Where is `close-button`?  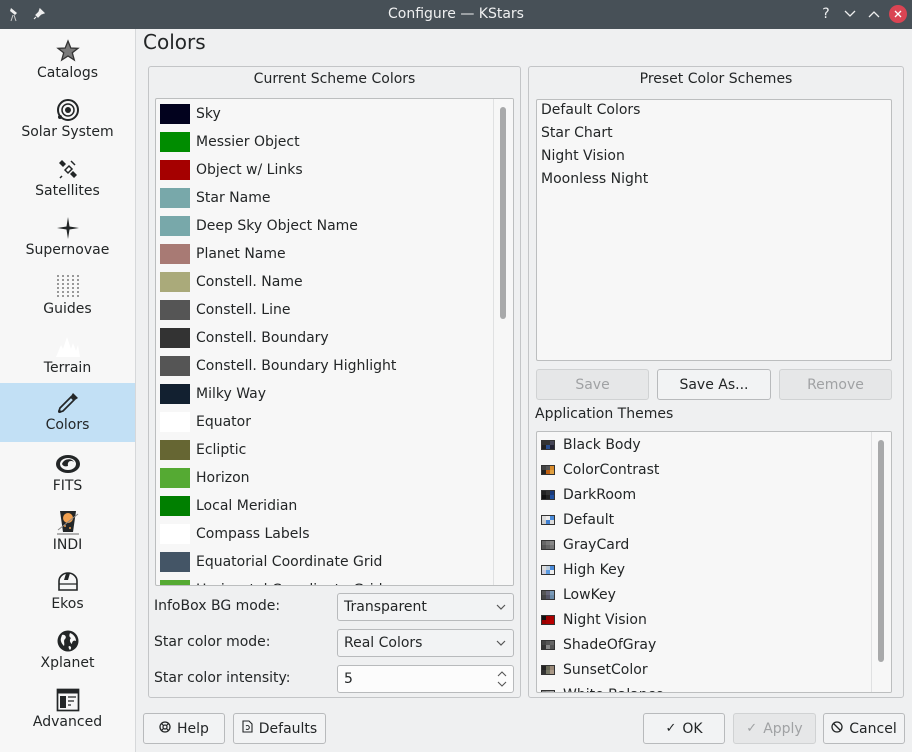 close-button is located at coordinates (898, 14).